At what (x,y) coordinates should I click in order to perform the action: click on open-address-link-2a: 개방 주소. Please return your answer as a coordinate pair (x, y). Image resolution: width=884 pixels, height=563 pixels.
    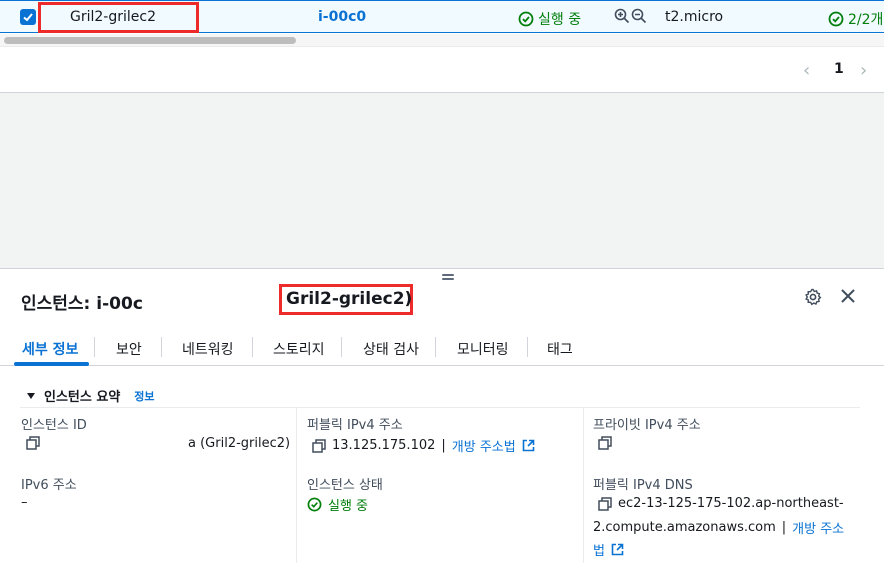
    Looking at the image, I should click on (818, 527).